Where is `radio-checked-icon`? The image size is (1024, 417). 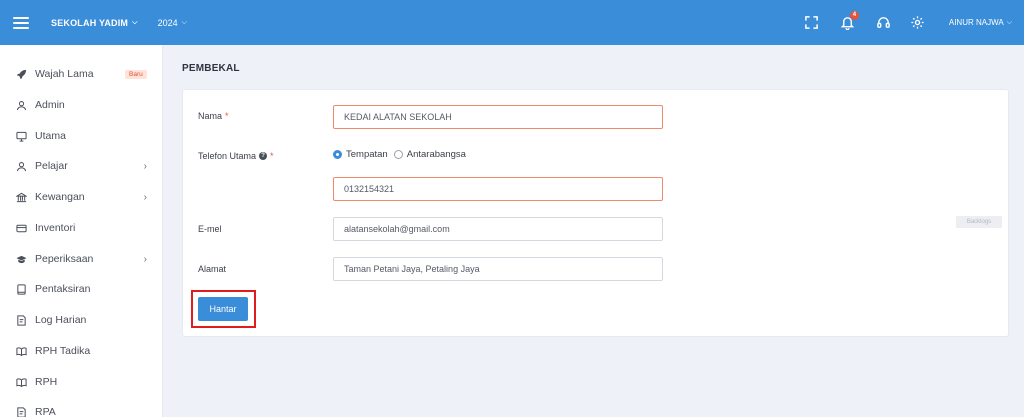 radio-checked-icon is located at coordinates (337, 154).